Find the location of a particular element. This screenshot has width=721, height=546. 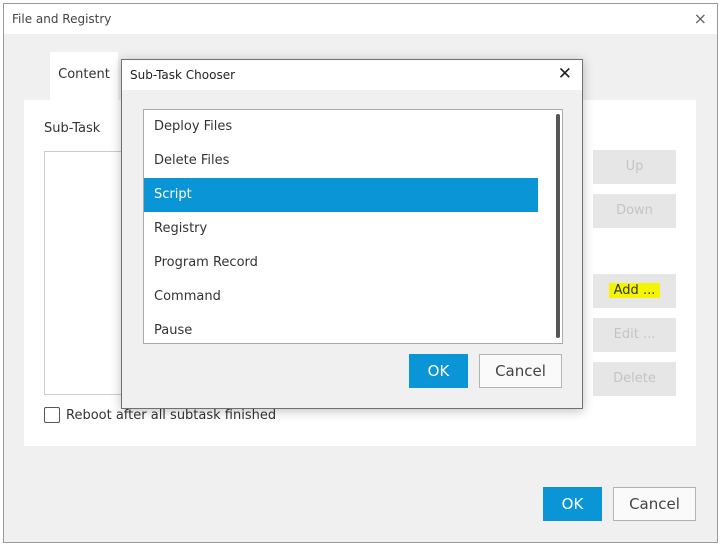

ok-button: OK is located at coordinates (572, 504).